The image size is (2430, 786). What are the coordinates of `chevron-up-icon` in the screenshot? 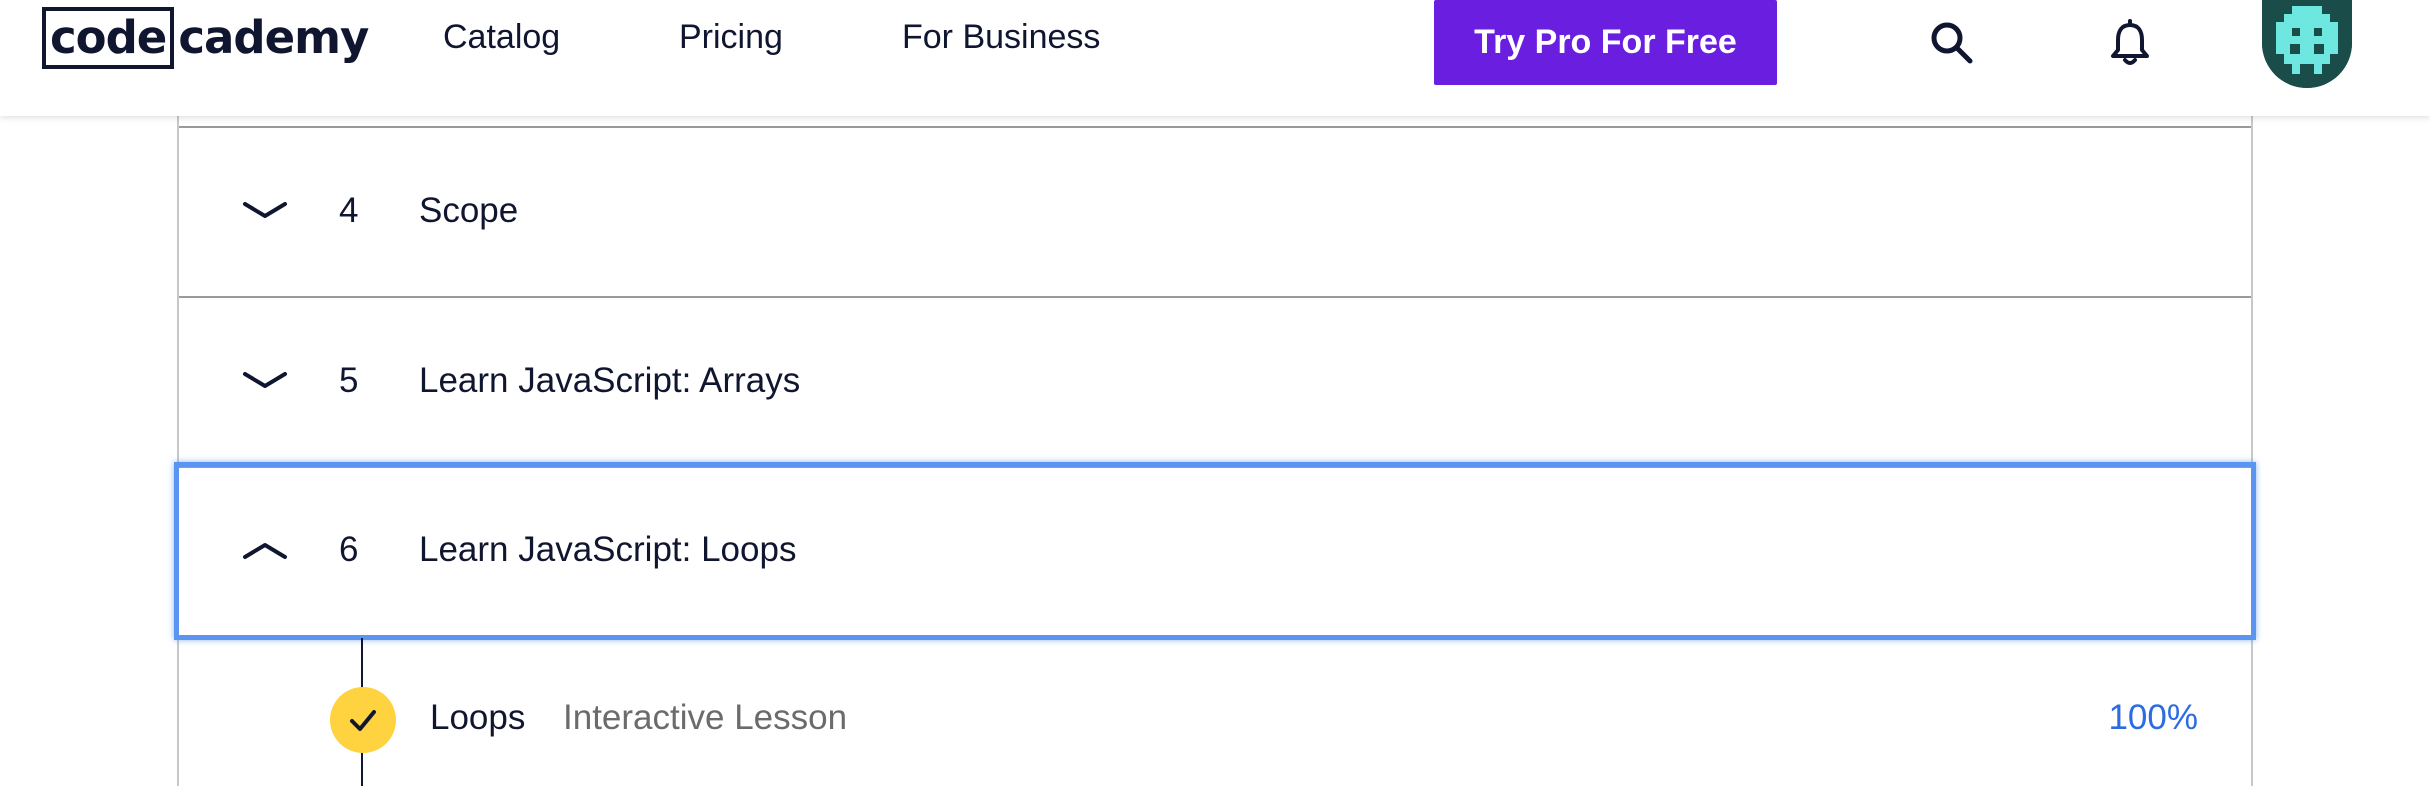 It's located at (265, 551).